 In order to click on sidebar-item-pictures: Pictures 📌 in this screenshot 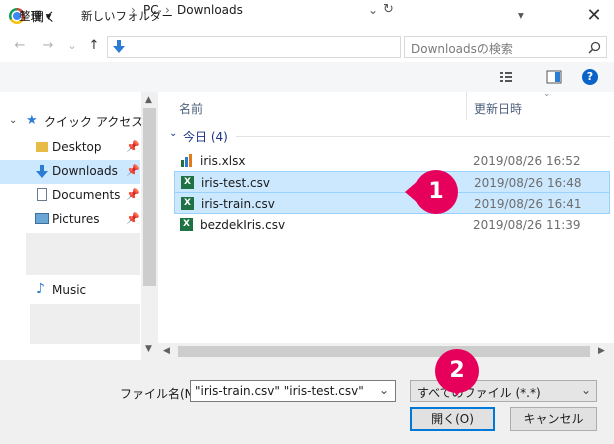, I will do `click(70, 220)`.